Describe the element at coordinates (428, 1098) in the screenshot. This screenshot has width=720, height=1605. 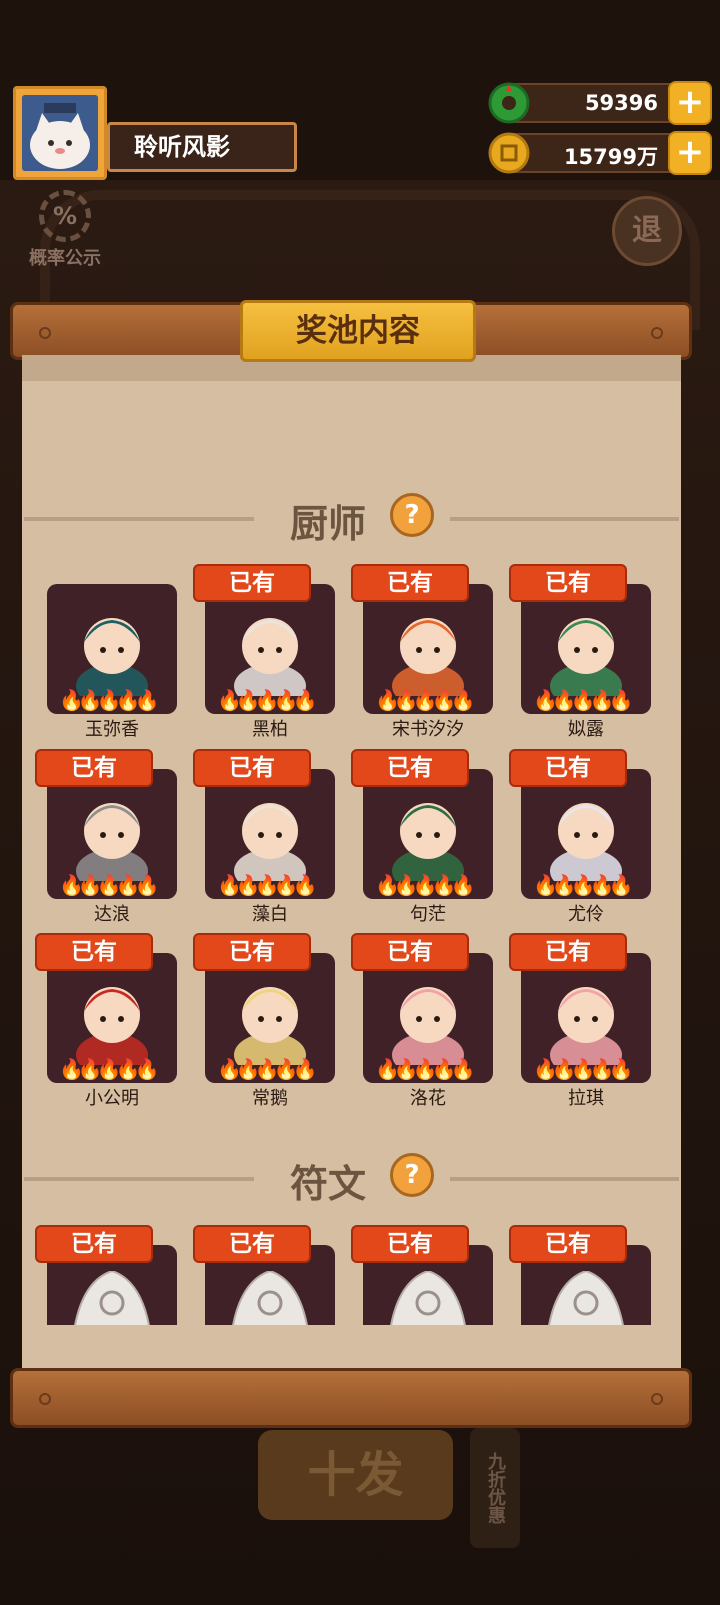
I see `chef-name: 洛花` at that location.